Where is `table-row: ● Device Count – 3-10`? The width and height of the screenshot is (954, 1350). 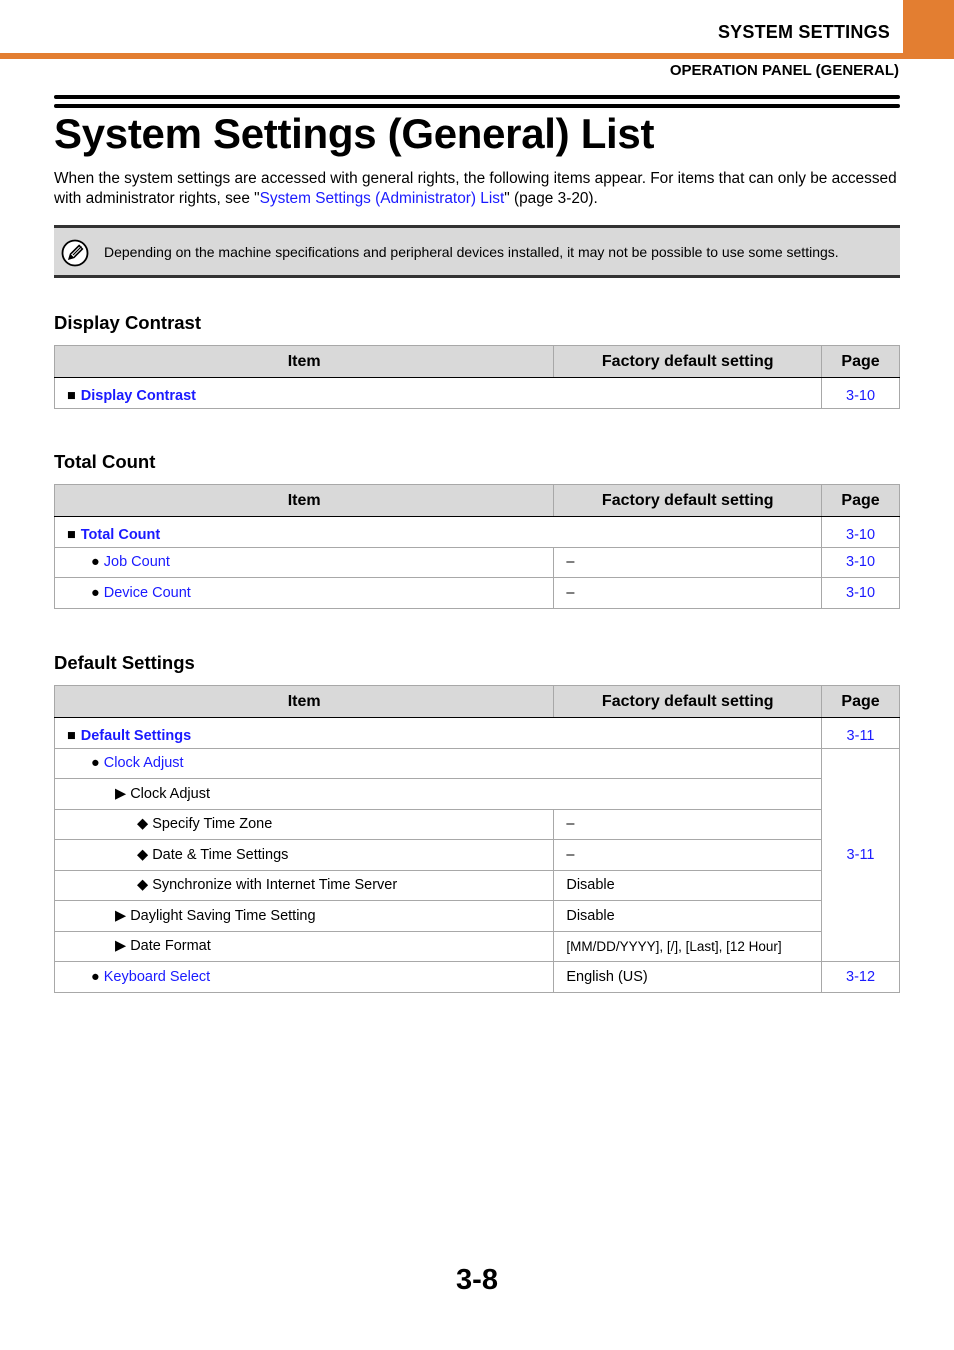
table-row: ● Device Count – 3-10 is located at coordinates (476, 593).